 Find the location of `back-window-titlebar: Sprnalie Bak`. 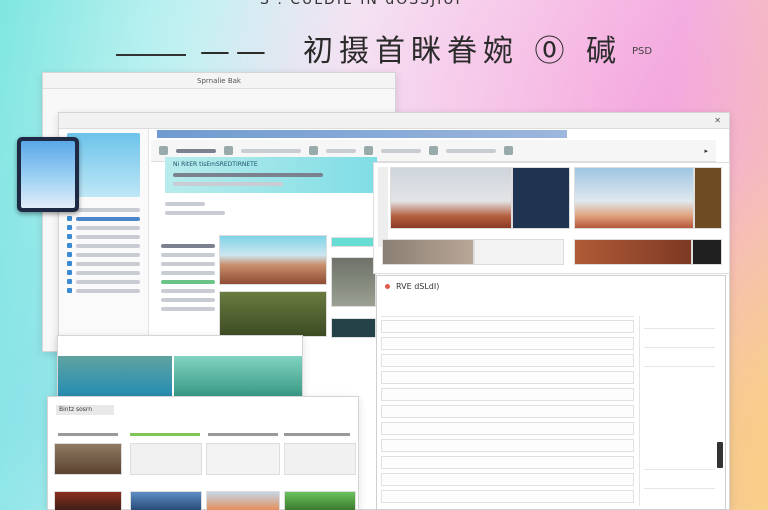

back-window-titlebar: Sprnalie Bak is located at coordinates (219, 81).